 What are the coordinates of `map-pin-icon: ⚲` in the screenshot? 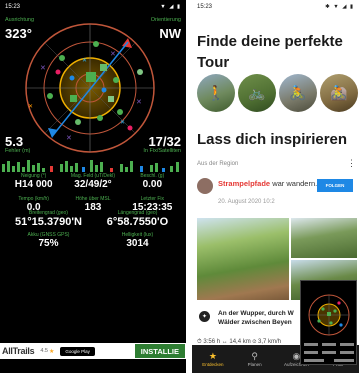 It's located at (254, 356).